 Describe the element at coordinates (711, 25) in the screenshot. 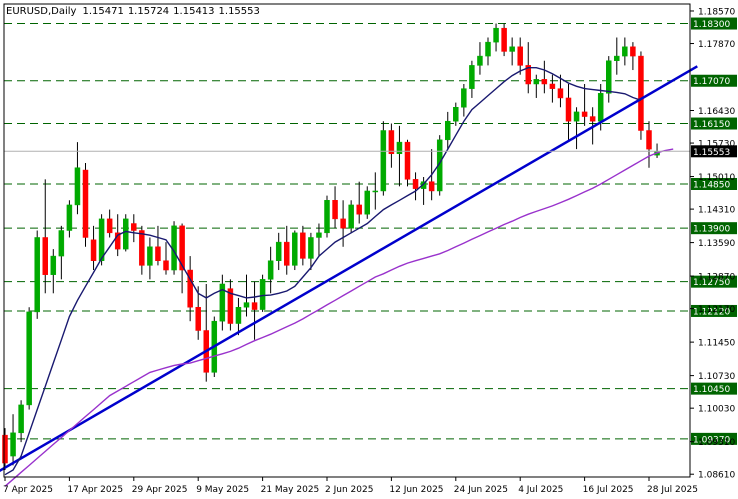

I see `level-label: 1.18300` at that location.